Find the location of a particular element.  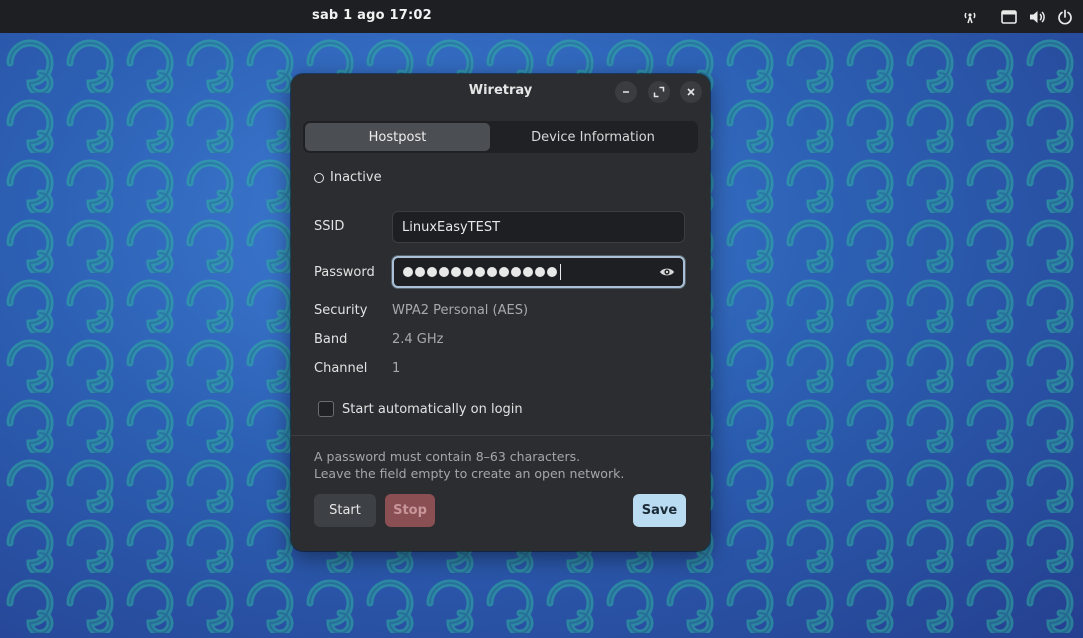

start-button: Start is located at coordinates (345, 510).